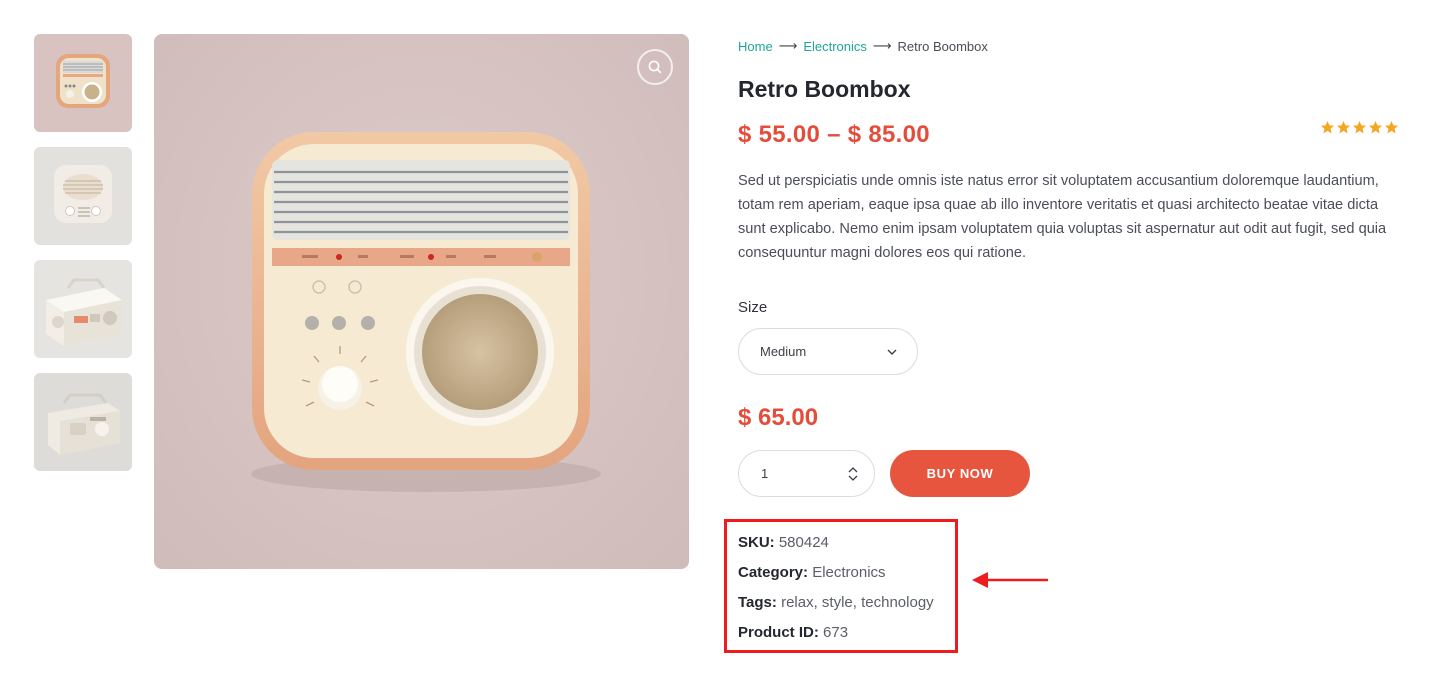  I want to click on tags-value: relax, style, technology, so click(857, 602).